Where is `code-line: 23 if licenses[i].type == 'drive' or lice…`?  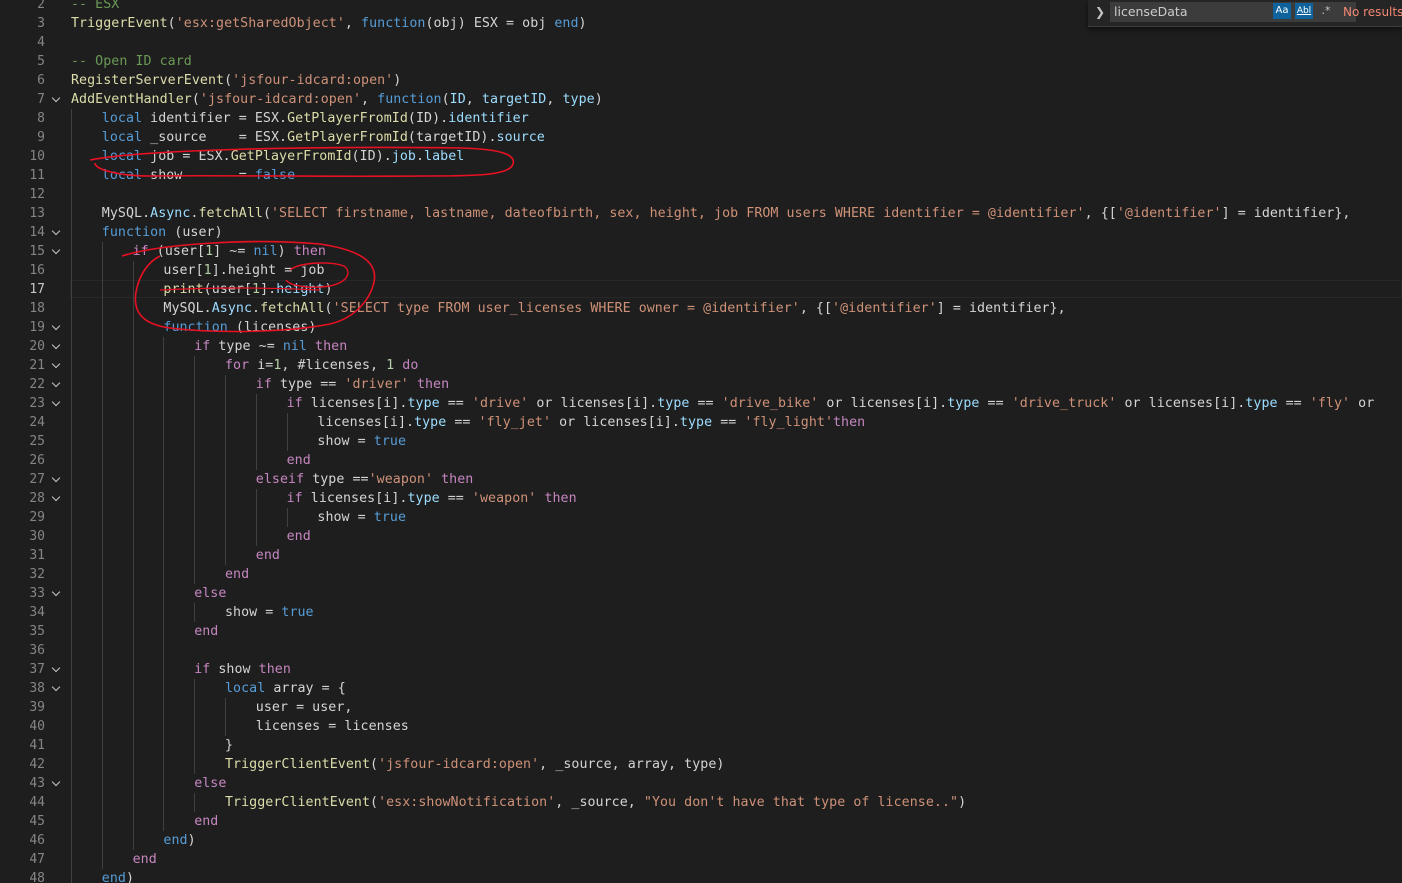 code-line: 23 if licenses[i].type == 'drive' or lice… is located at coordinates (701, 403).